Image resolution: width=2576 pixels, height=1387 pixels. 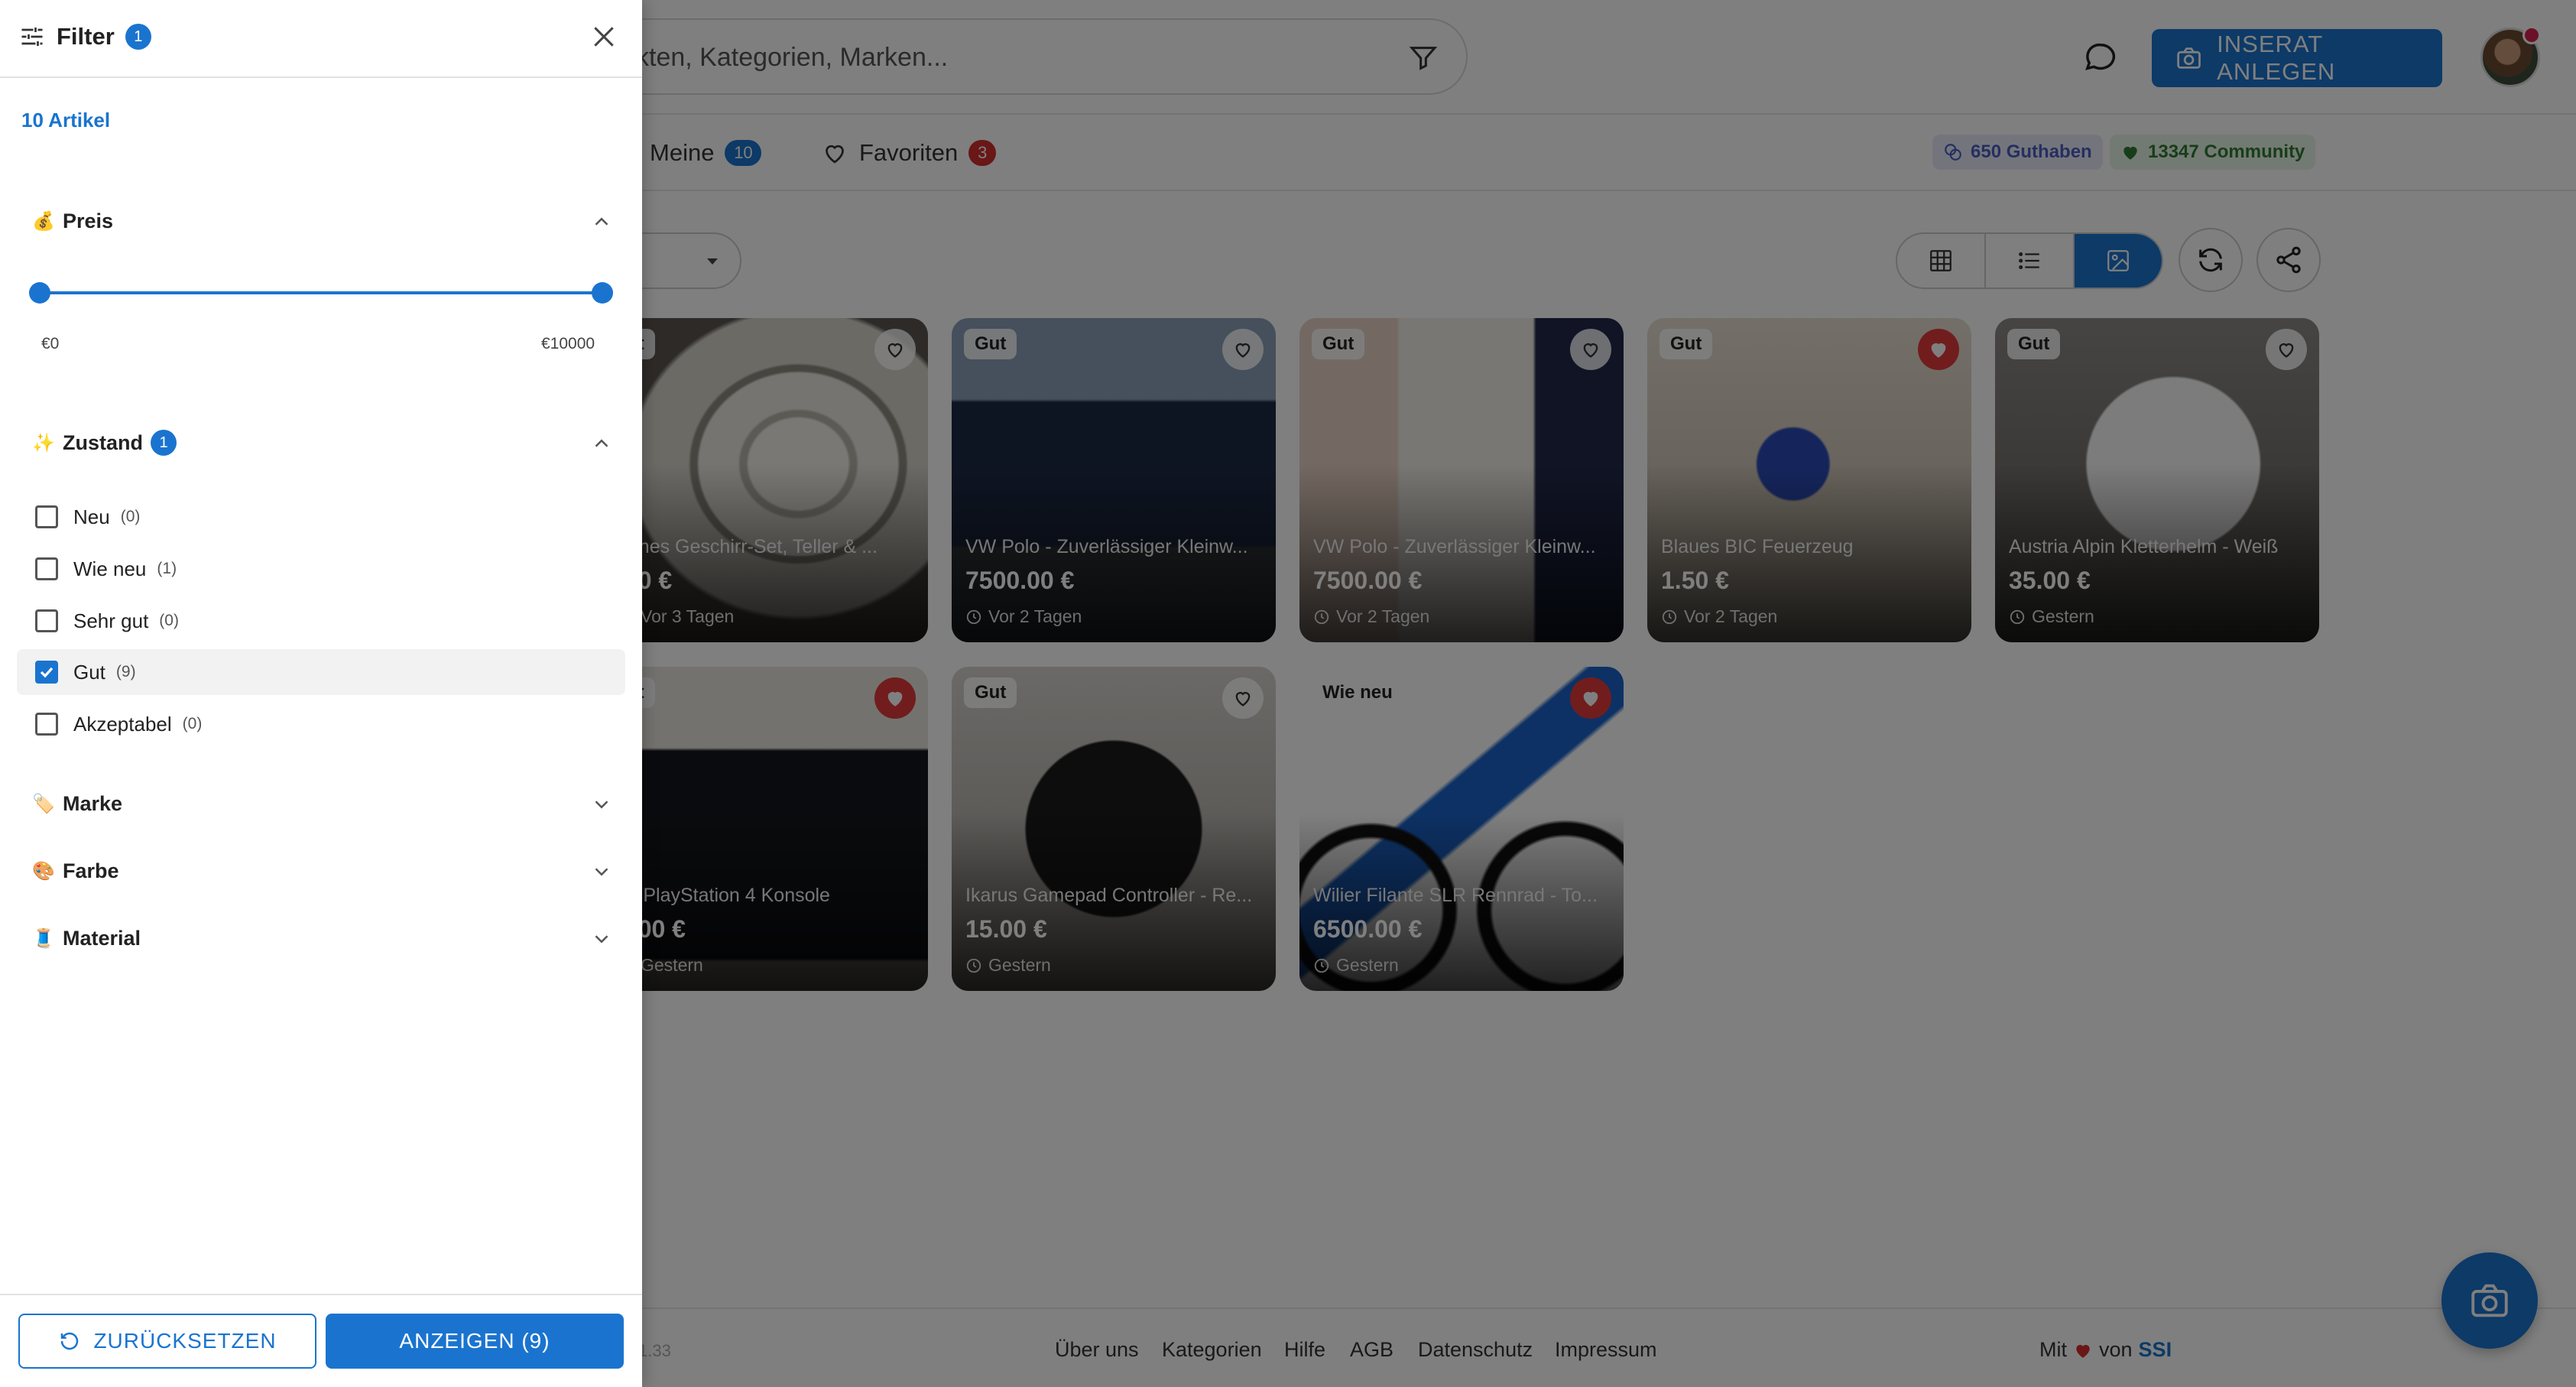 I want to click on reset-icon, so click(x=70, y=1341).